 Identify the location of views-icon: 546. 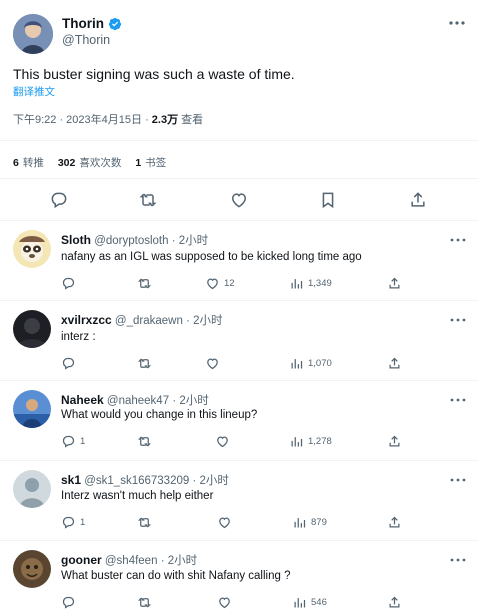
(309, 602).